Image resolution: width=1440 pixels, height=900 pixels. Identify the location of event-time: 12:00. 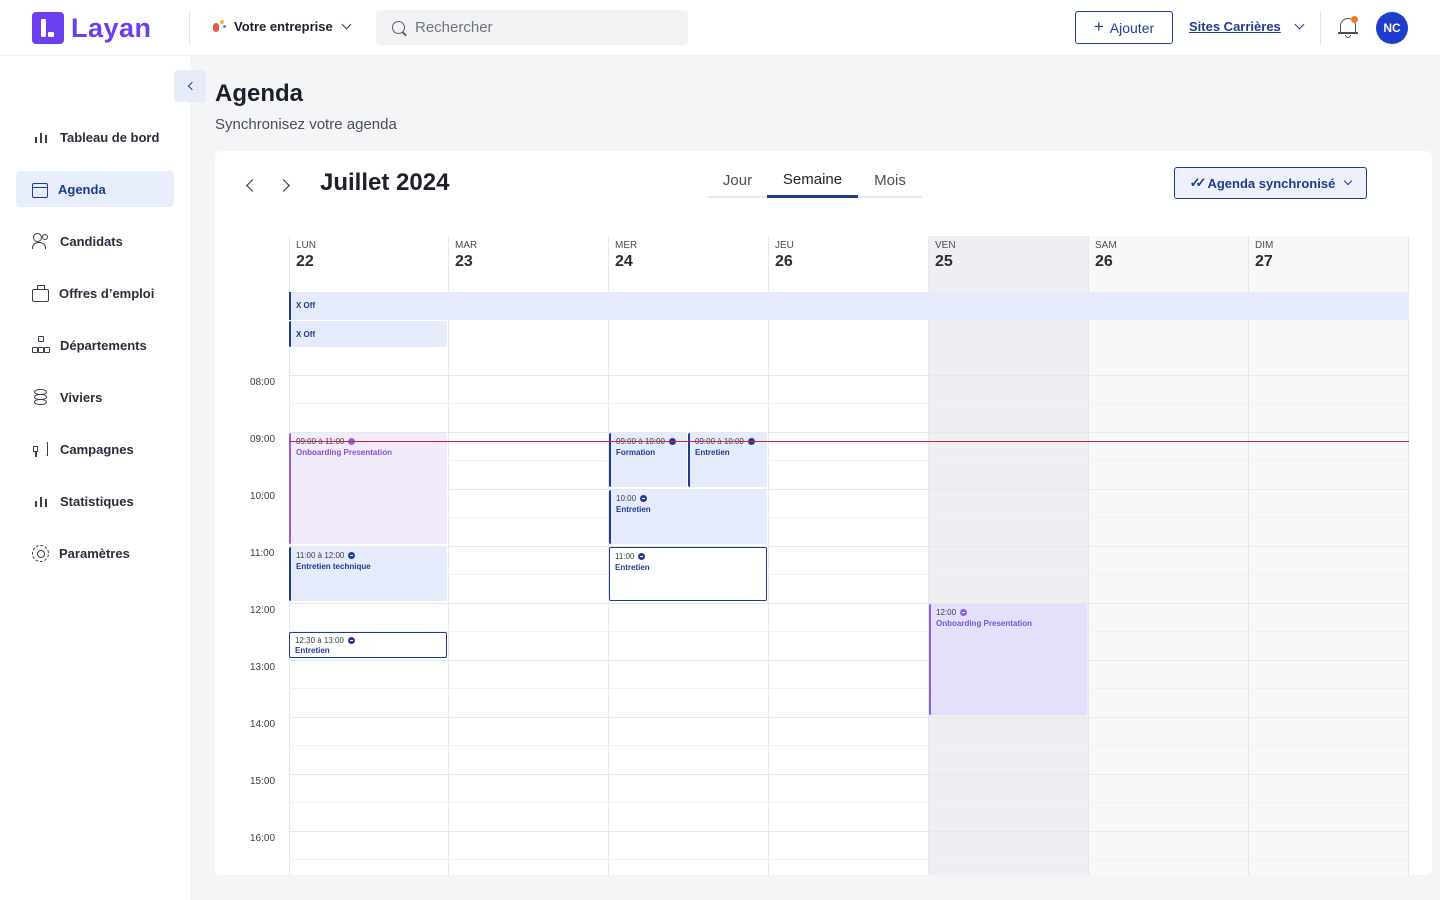
(946, 612).